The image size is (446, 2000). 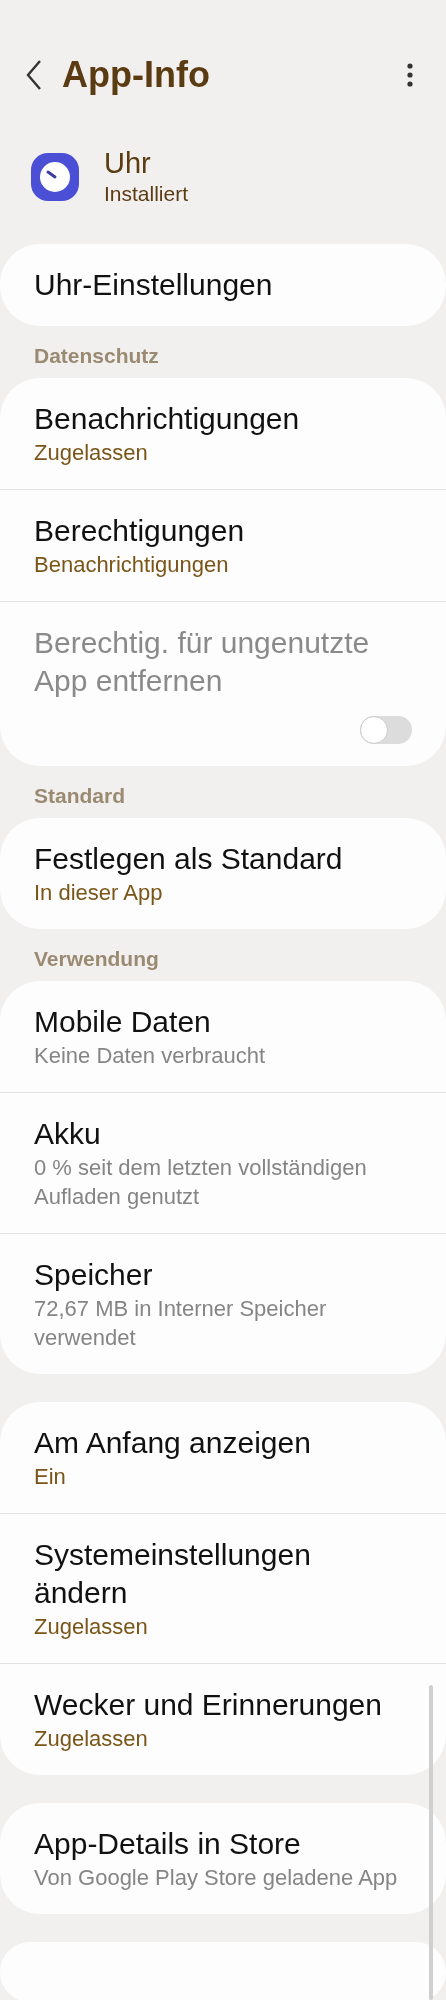 What do you see at coordinates (223, 1588) in the screenshot?
I see `settings-item: Systemeinstellungen ändern Zugelassen` at bounding box center [223, 1588].